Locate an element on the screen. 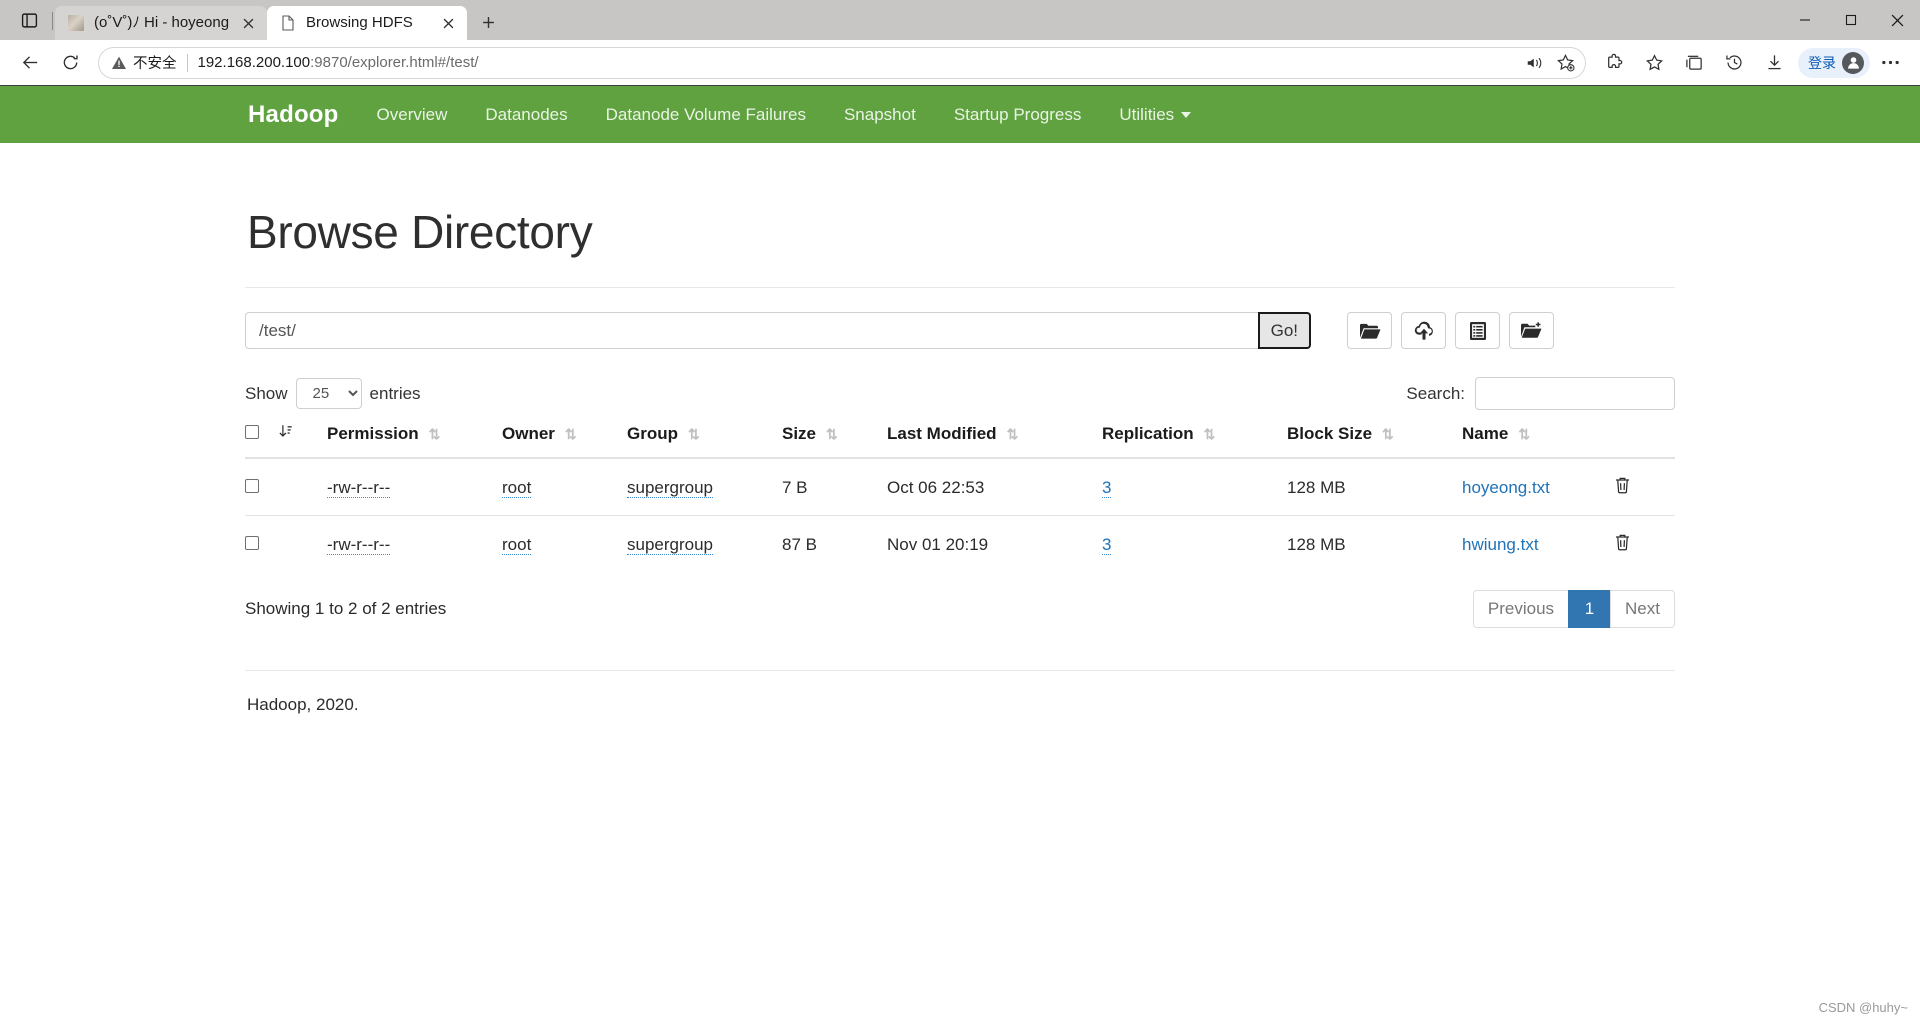 Image resolution: width=1920 pixels, height=1021 pixels. page-length-control: Show 25 entries is located at coordinates (333, 393).